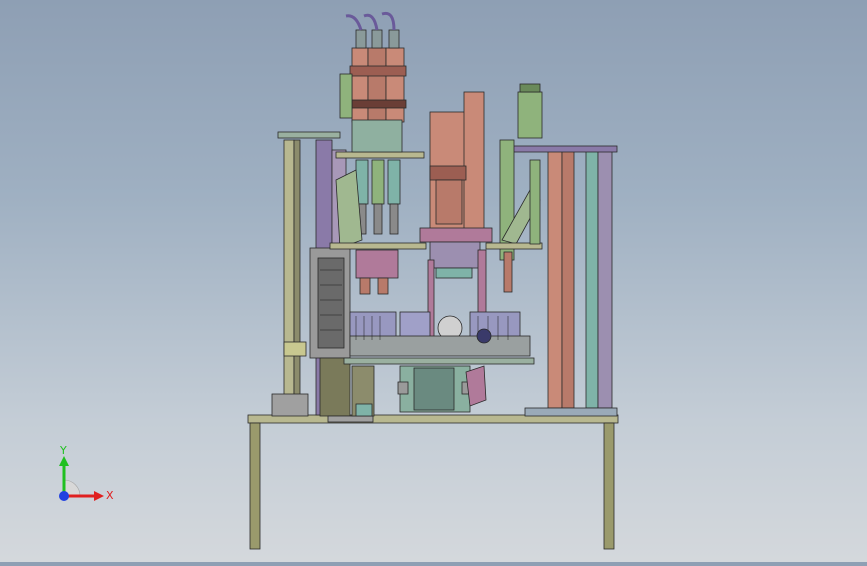 The width and height of the screenshot is (867, 566). Describe the element at coordinates (64, 461) in the screenshot. I see `y-axis-arrow-icon` at that location.